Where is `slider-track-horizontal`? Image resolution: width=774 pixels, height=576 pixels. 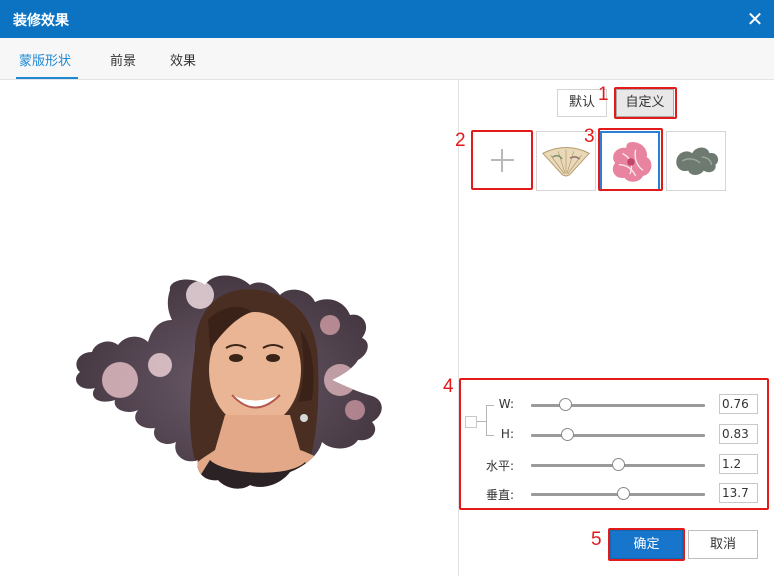 slider-track-horizontal is located at coordinates (618, 464).